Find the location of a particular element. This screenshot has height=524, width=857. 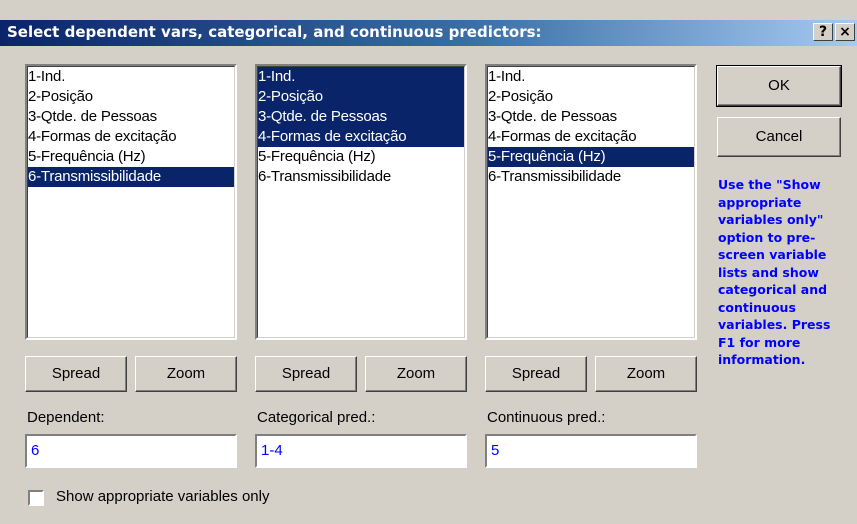

categorical-field-value: 1-4 is located at coordinates (272, 450).